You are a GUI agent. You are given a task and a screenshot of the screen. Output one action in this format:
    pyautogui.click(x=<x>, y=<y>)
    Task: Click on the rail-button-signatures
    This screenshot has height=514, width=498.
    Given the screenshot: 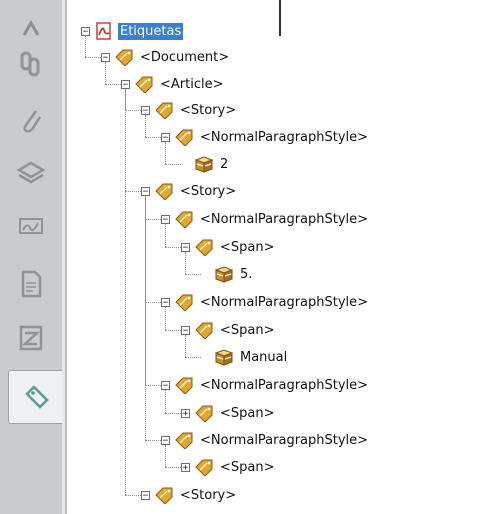 What is the action you would take?
    pyautogui.click(x=31, y=226)
    